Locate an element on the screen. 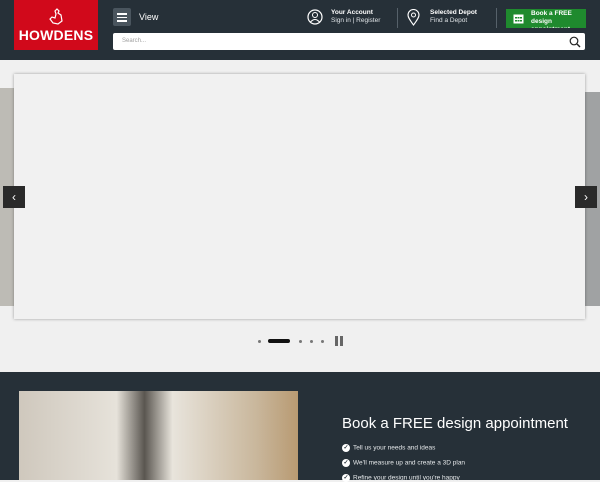  account-signin-link: Sign in | Register is located at coordinates (355, 20).